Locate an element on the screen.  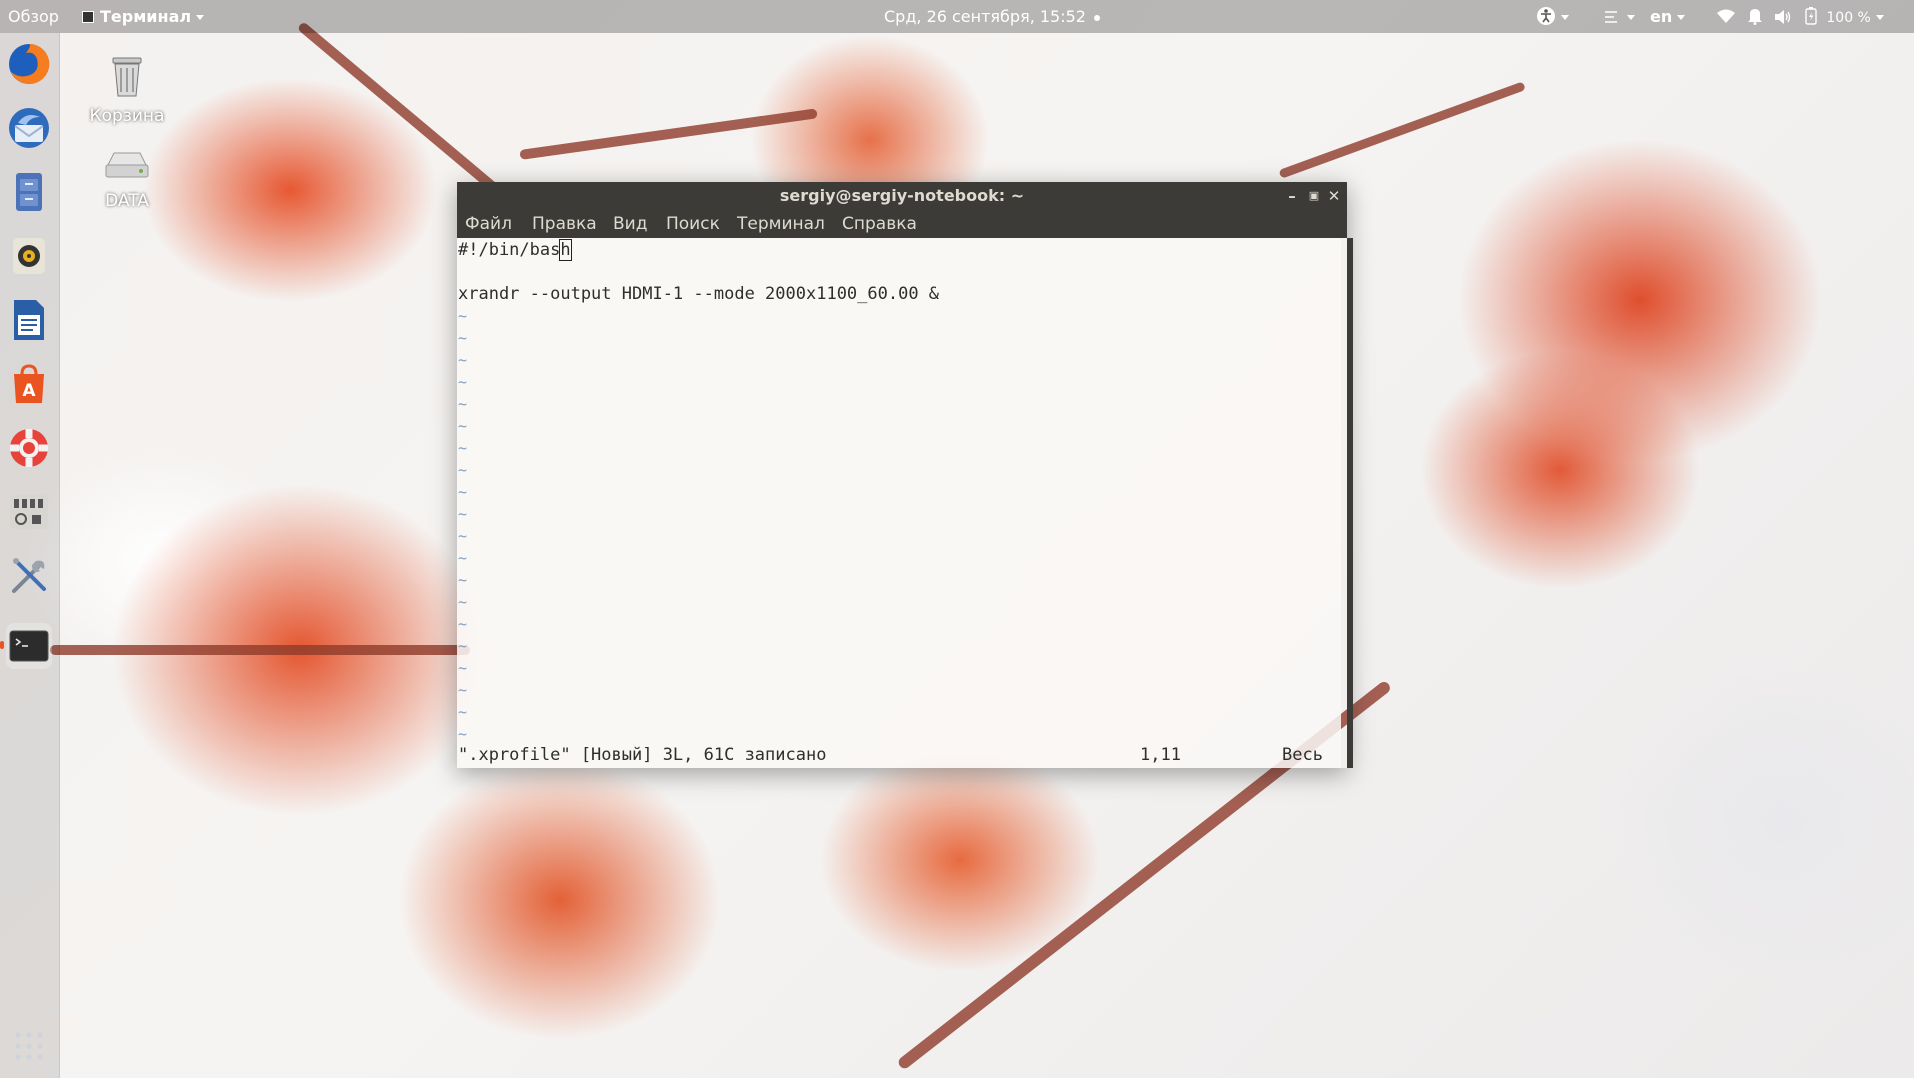
close-button: ✕ is located at coordinates (1334, 196).